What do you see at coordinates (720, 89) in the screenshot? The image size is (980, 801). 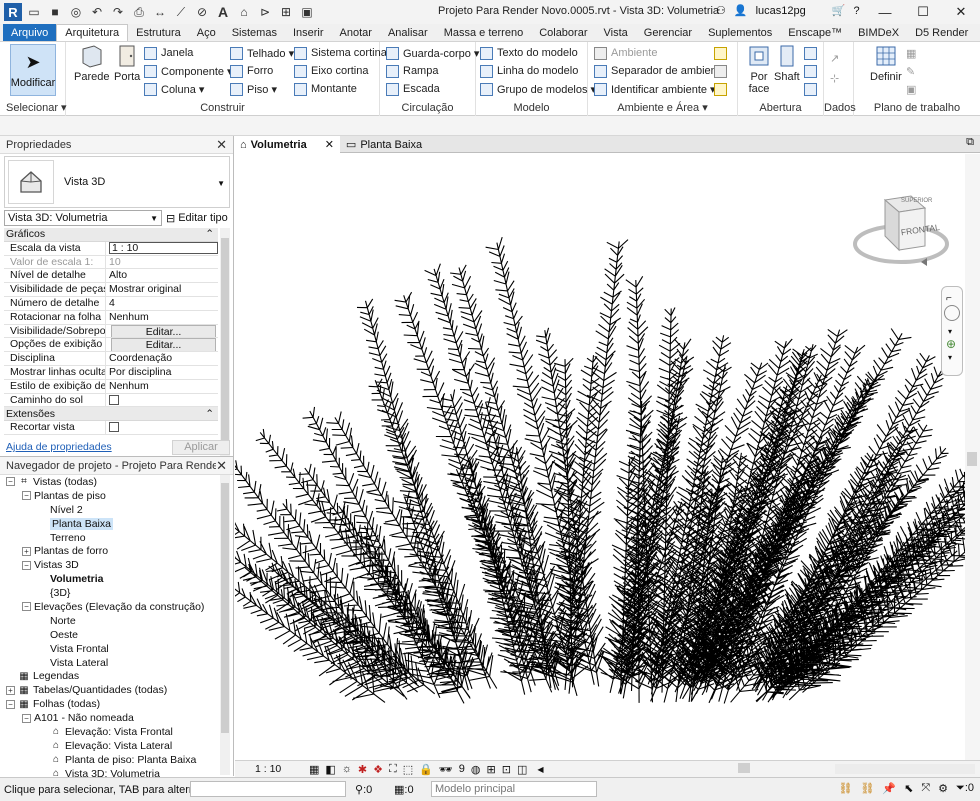 I see `tag-area-icon` at bounding box center [720, 89].